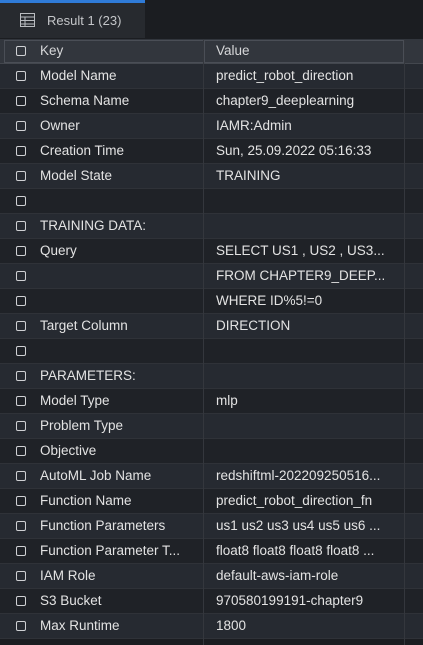  I want to click on table-row: Max Runtime 1800, so click(211, 626).